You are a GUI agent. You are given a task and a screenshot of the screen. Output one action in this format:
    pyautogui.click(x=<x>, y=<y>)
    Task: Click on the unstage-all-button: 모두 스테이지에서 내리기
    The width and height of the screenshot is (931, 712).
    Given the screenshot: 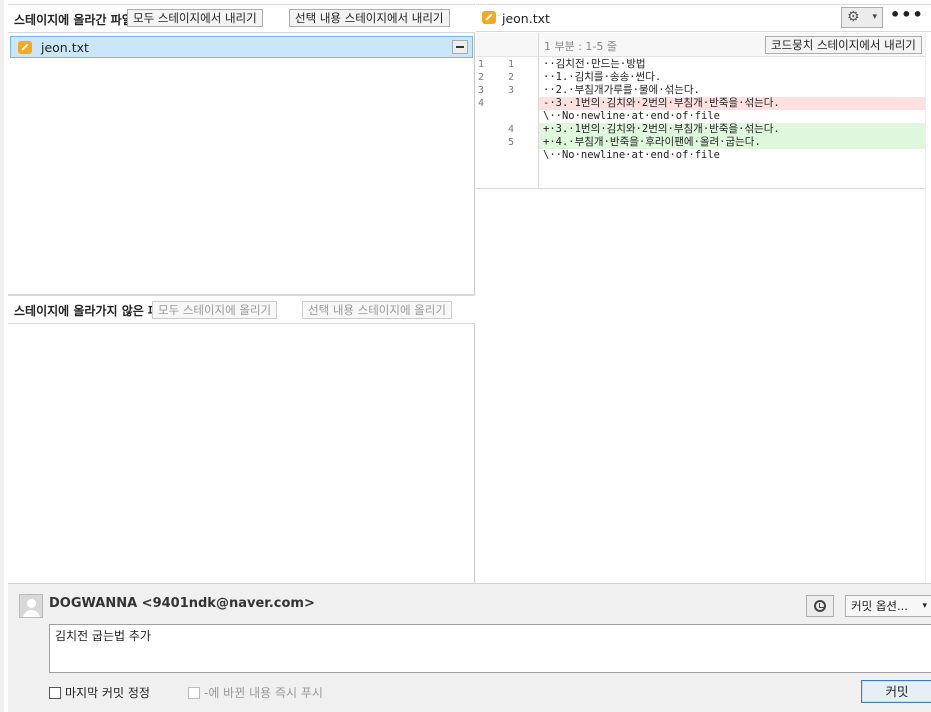 What is the action you would take?
    pyautogui.click(x=195, y=18)
    